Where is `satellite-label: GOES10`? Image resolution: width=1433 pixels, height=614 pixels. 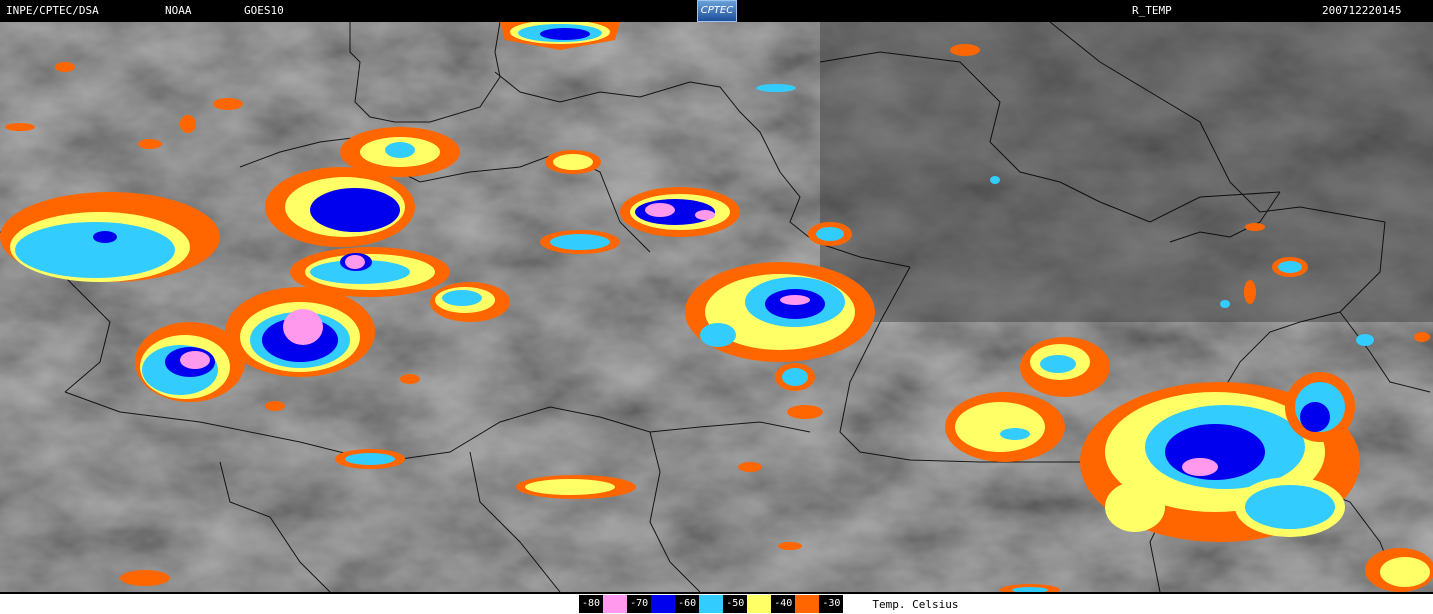
satellite-label: GOES10 is located at coordinates (264, 10).